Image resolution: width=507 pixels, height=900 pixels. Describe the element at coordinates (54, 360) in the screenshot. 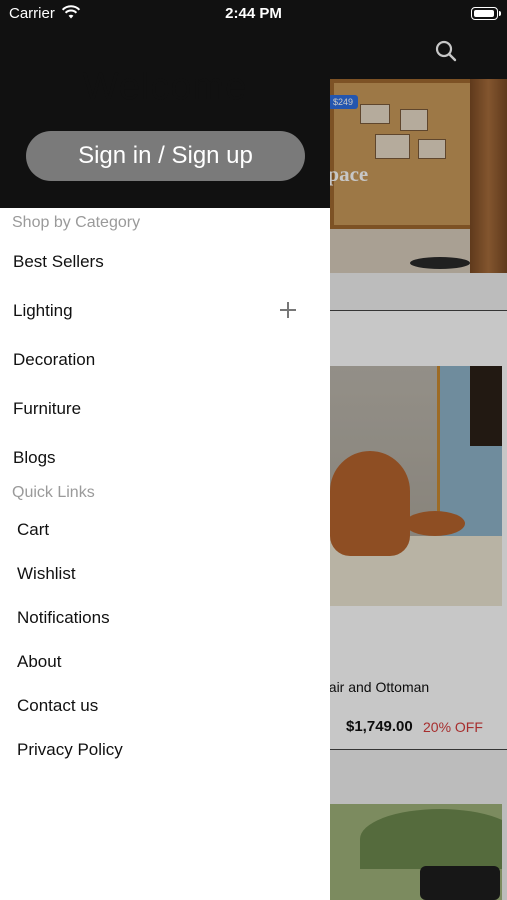

I see `menu-item-decoration: Decoration` at that location.